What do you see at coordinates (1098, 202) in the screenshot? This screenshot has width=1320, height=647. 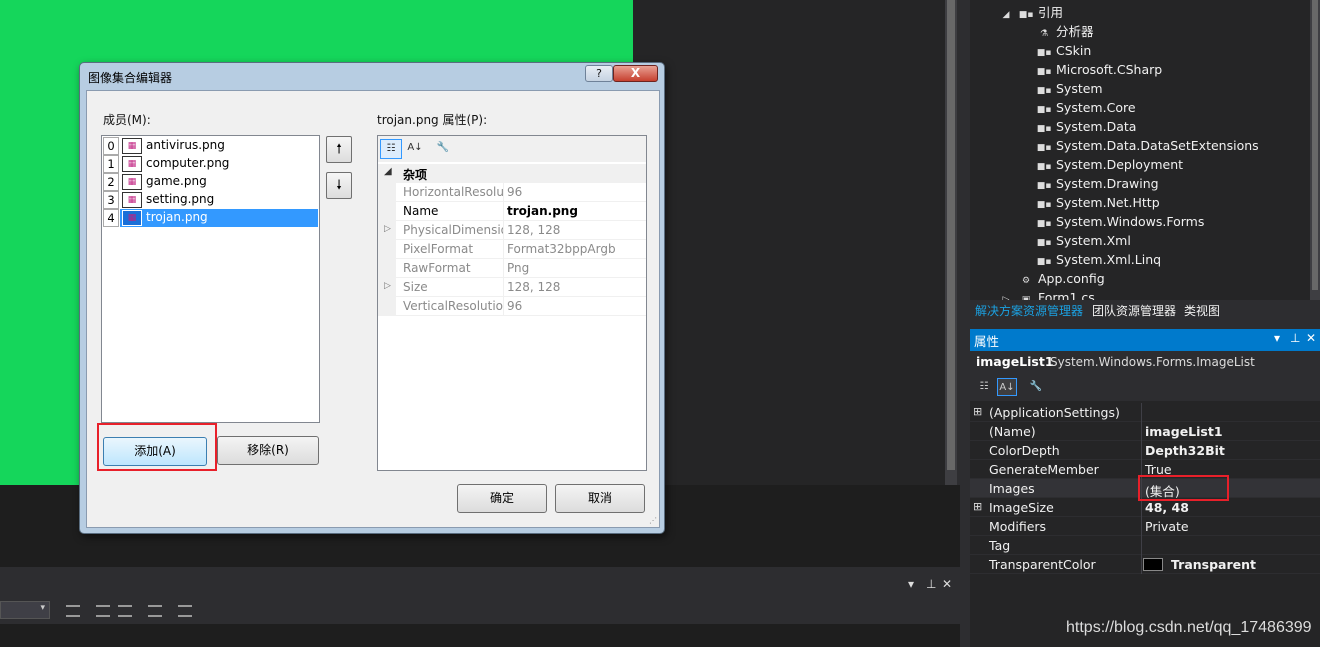 I see `tree-item-reference: ■▪ System.Net.Http` at bounding box center [1098, 202].